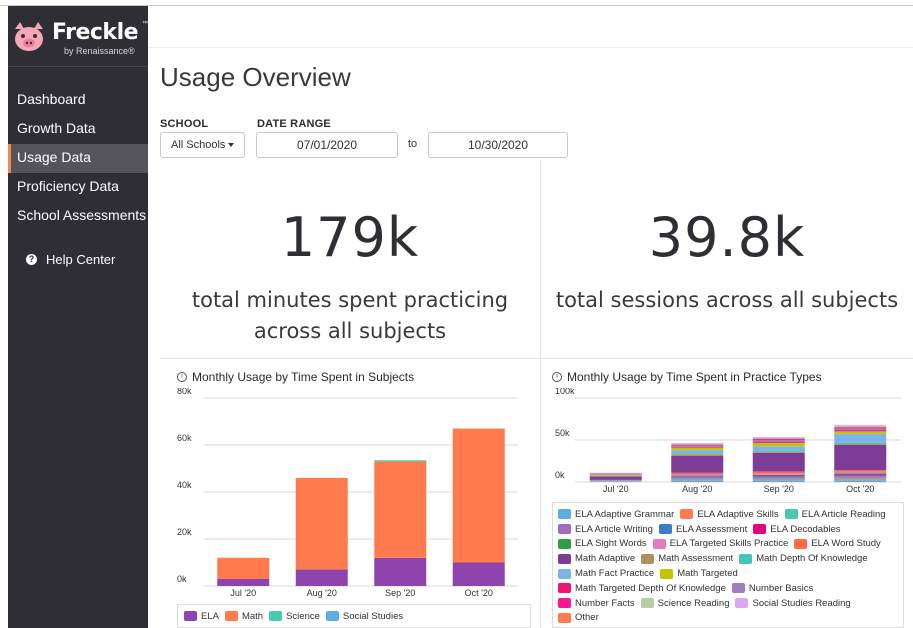 This screenshot has height=628, width=913. Describe the element at coordinates (198, 145) in the screenshot. I see `school-select-value: All Schools` at that location.